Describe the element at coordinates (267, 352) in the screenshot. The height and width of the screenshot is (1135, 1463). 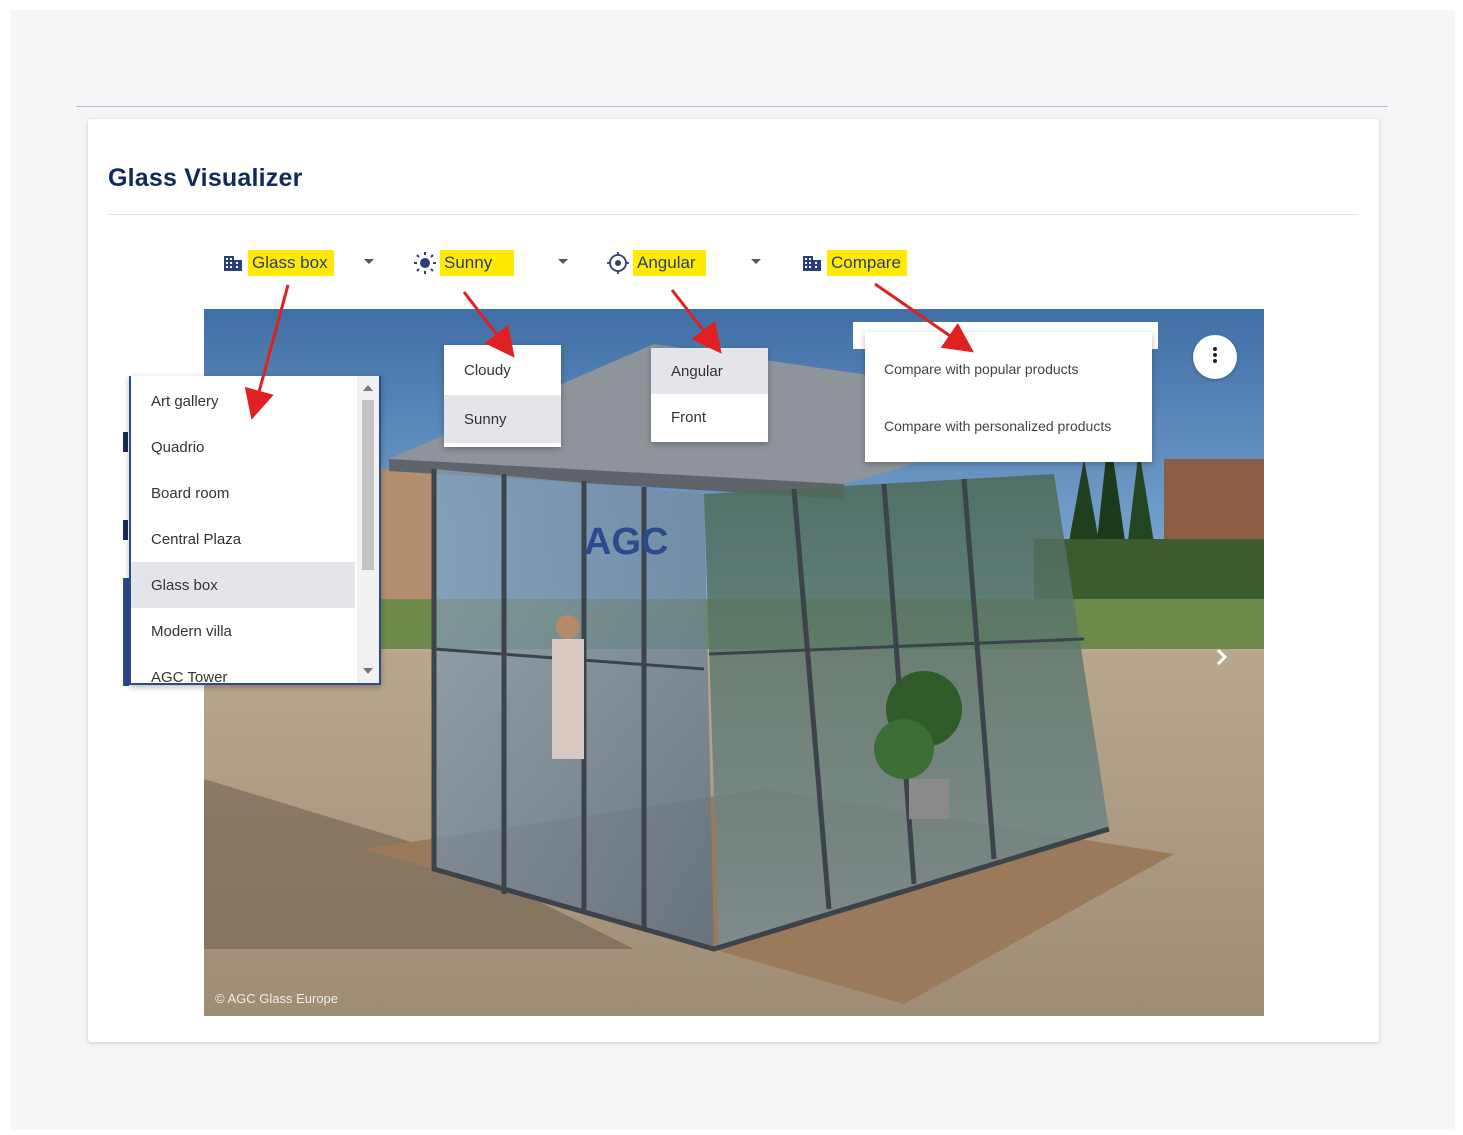
I see `arrow-to-scene-menu` at that location.